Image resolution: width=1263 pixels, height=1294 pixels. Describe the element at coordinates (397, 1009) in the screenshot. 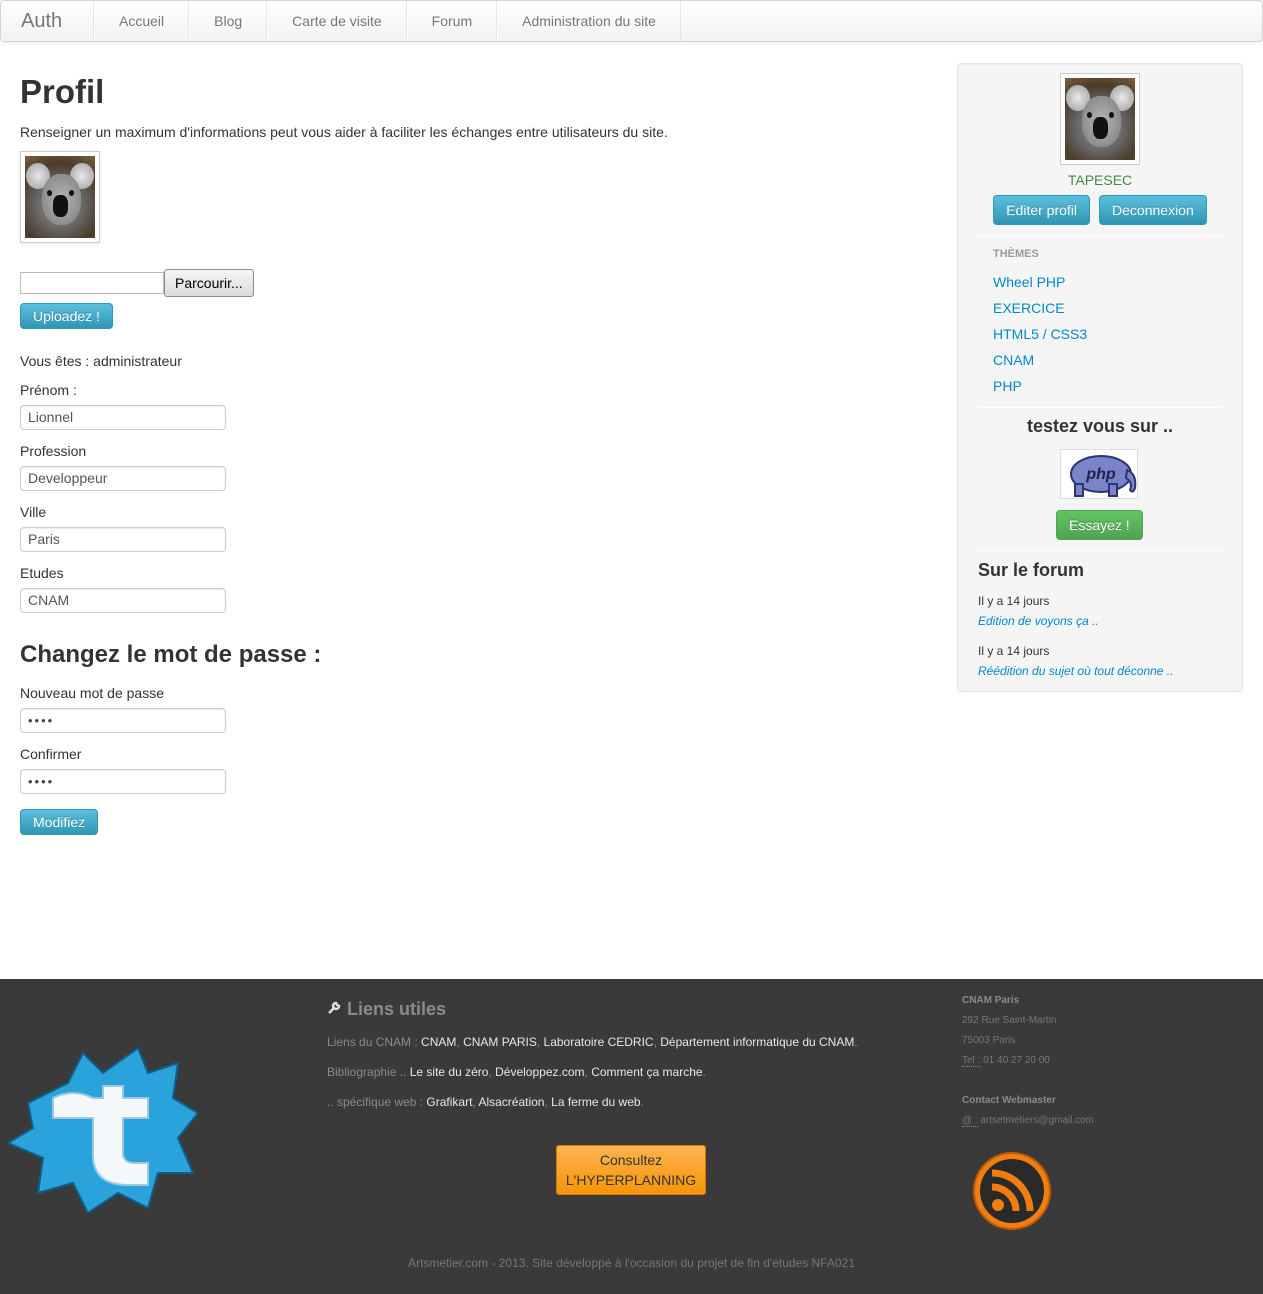

I see `useful-links-label: Liens utiles` at that location.